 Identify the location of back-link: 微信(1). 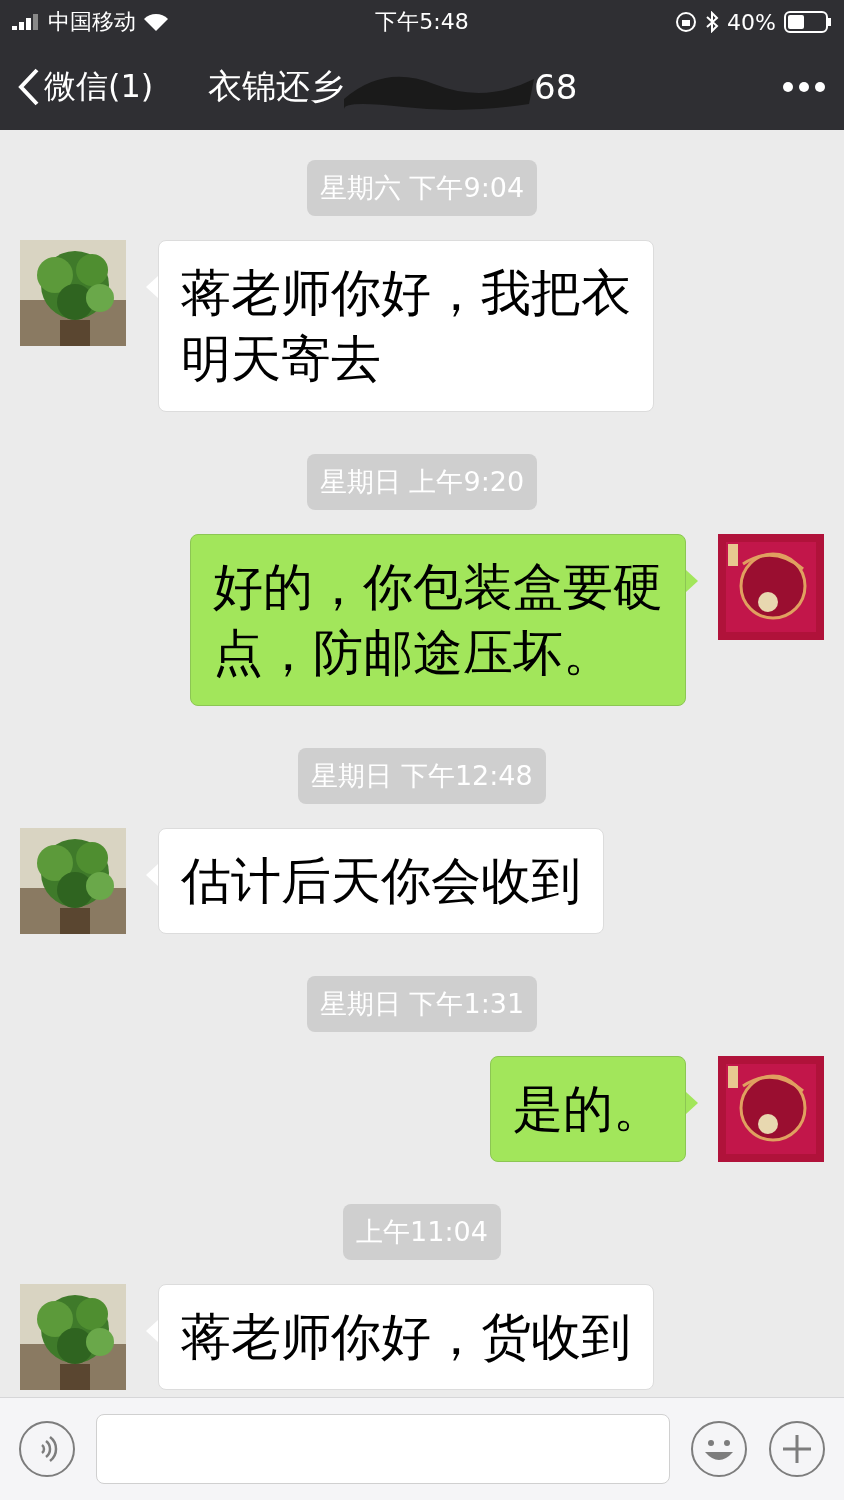
(113, 87).